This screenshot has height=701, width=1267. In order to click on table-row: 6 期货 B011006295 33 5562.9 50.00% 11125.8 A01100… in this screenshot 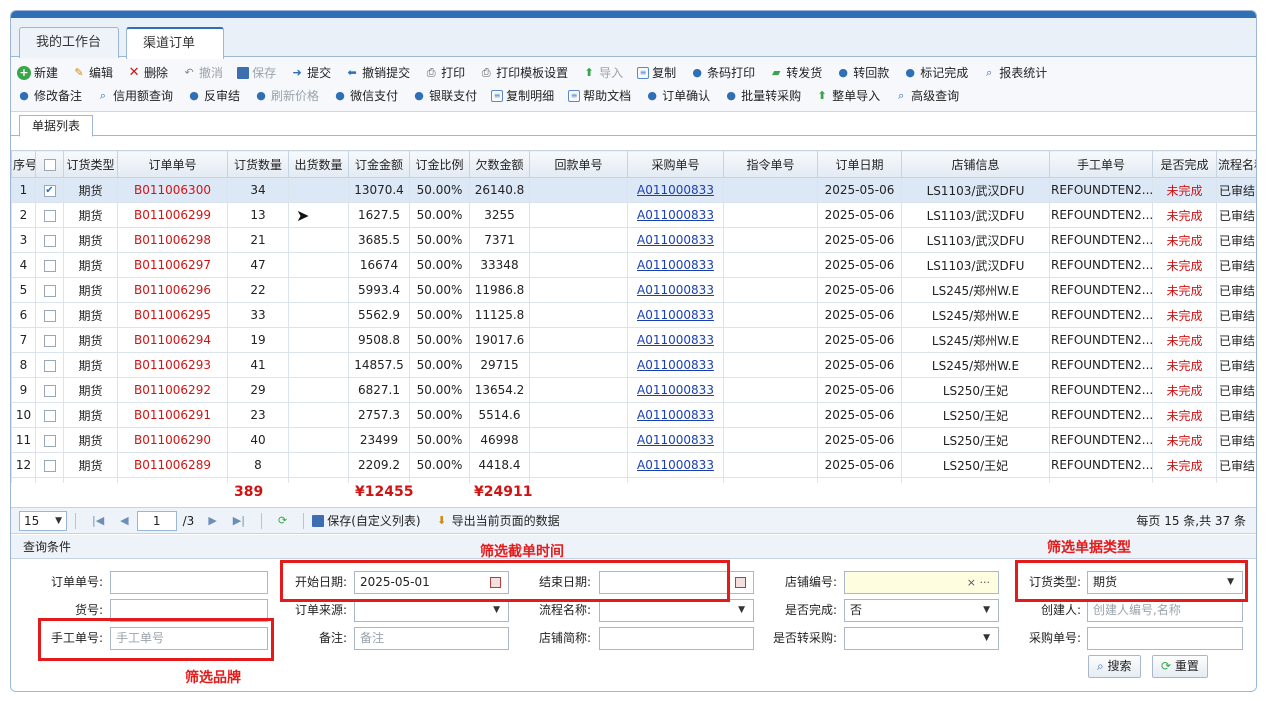, I will do `click(633, 315)`.